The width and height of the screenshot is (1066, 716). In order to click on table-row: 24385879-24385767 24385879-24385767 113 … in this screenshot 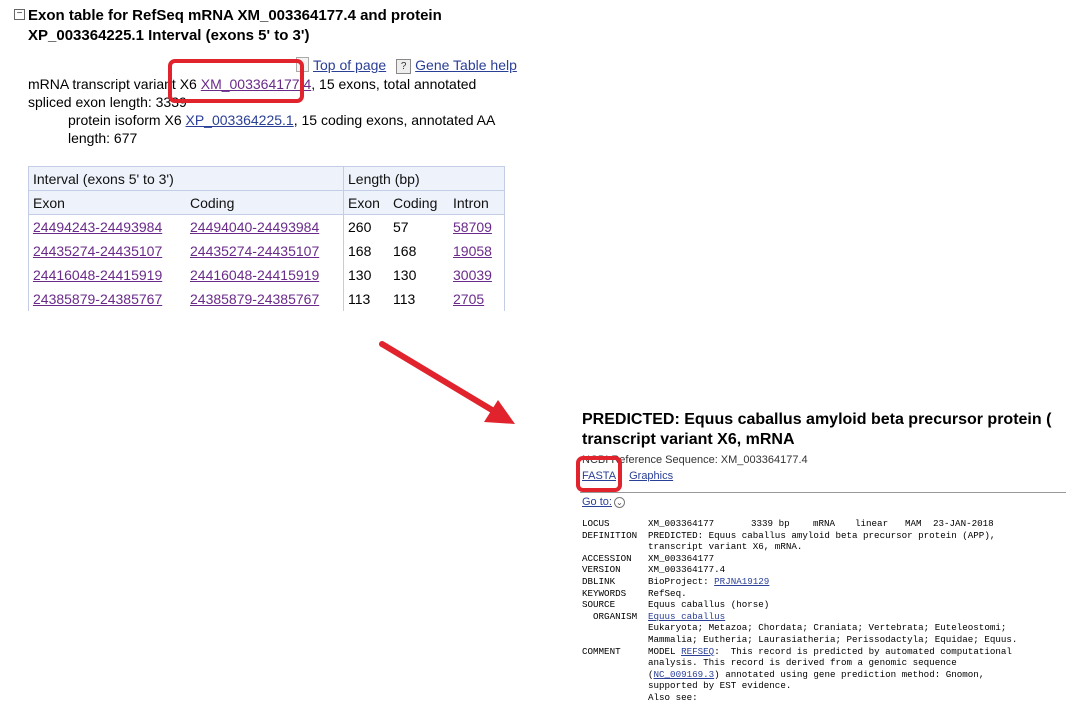, I will do `click(266, 299)`.